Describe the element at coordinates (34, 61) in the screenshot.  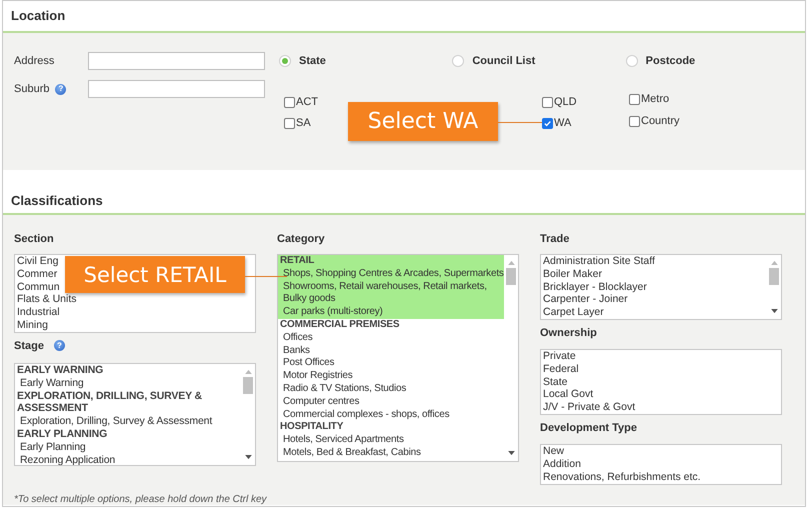
I see `field-label: Address` at that location.